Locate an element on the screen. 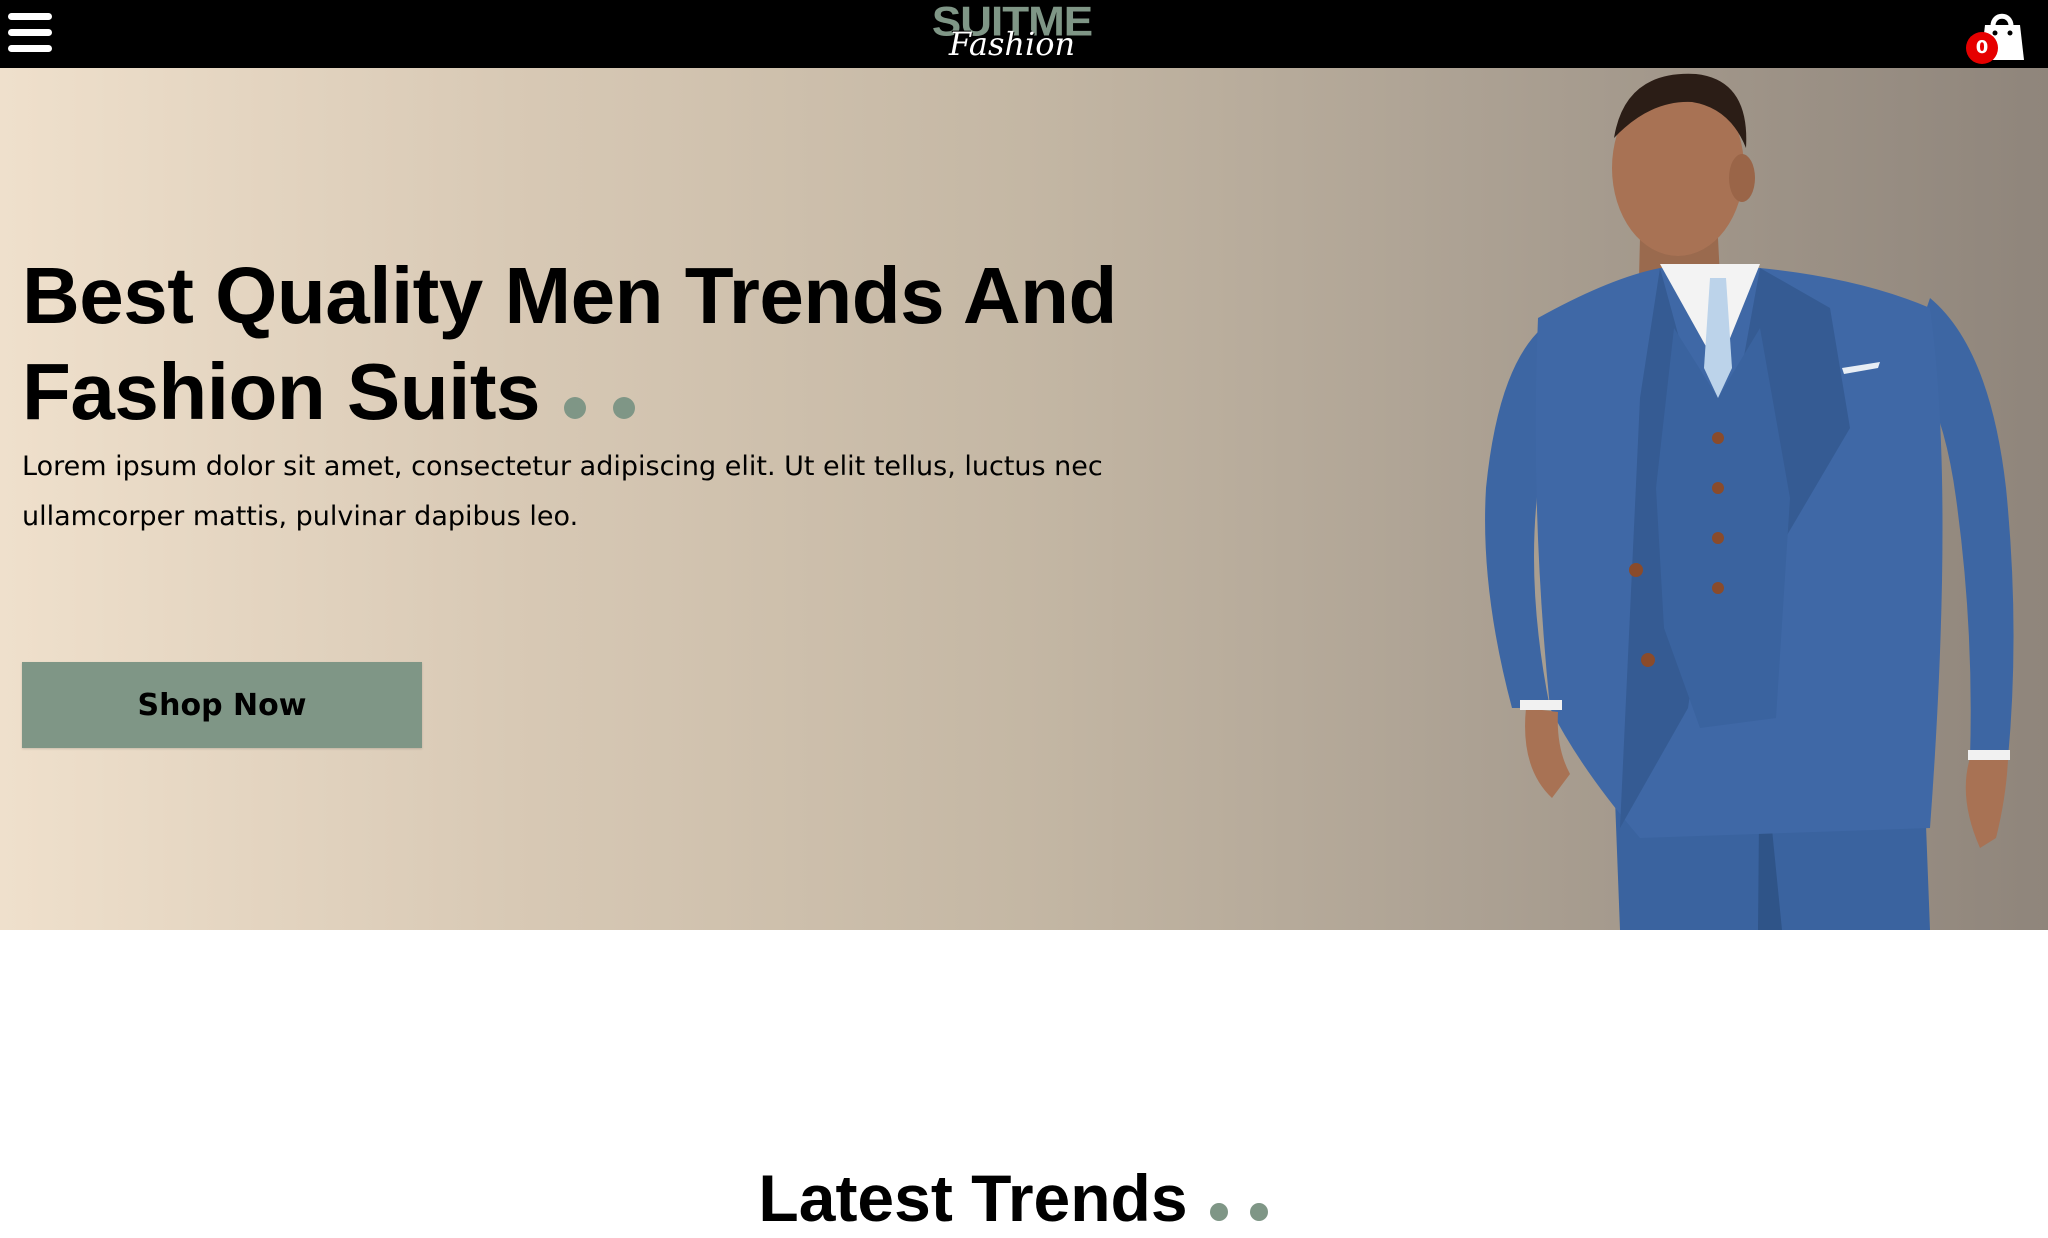  site-logo: SUITME Fashion is located at coordinates (1012, 33).